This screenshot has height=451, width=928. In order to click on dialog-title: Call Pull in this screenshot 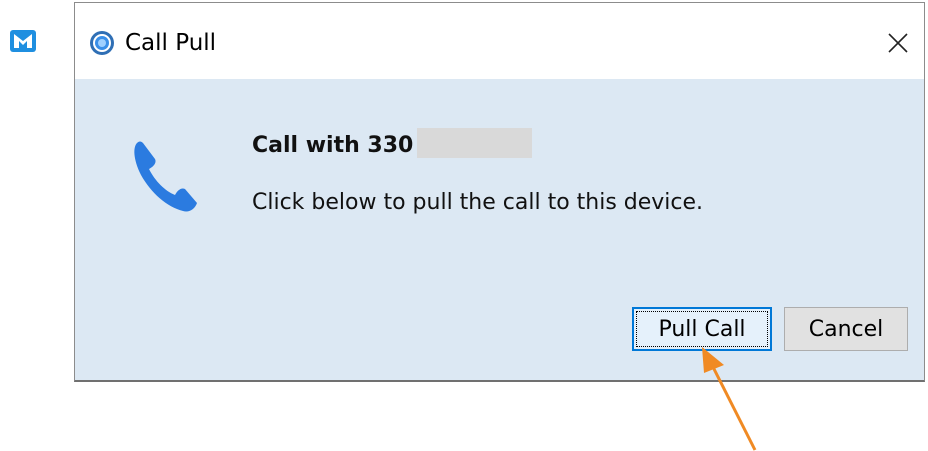, I will do `click(171, 43)`.